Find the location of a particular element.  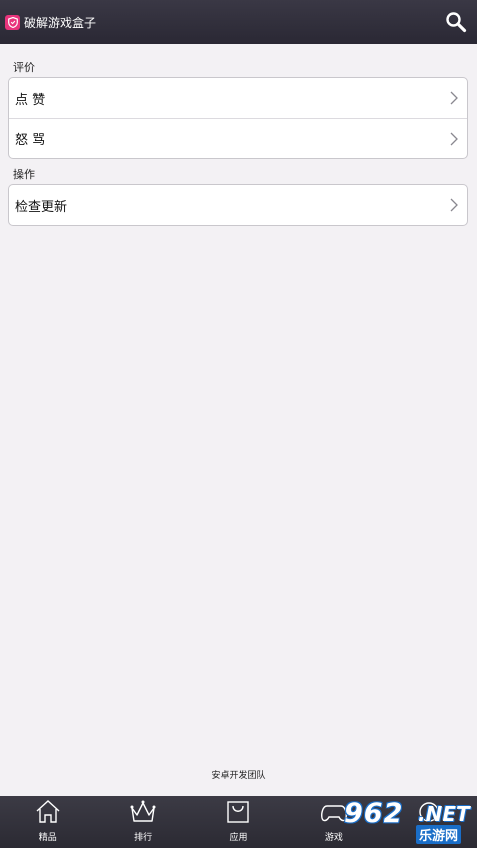

list-item-check-update: 检查更新 is located at coordinates (238, 205).